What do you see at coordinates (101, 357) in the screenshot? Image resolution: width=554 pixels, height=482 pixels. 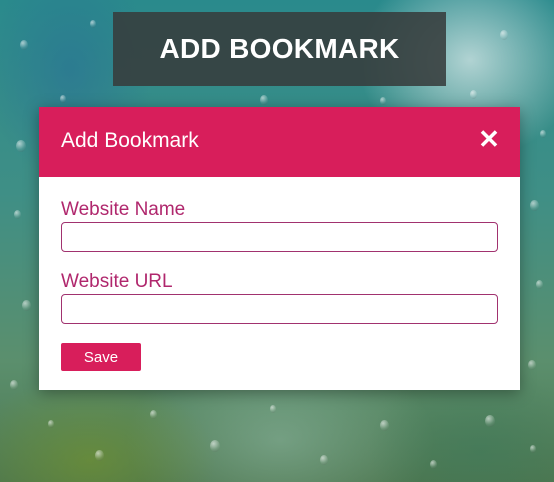 I see `save-button: Save` at bounding box center [101, 357].